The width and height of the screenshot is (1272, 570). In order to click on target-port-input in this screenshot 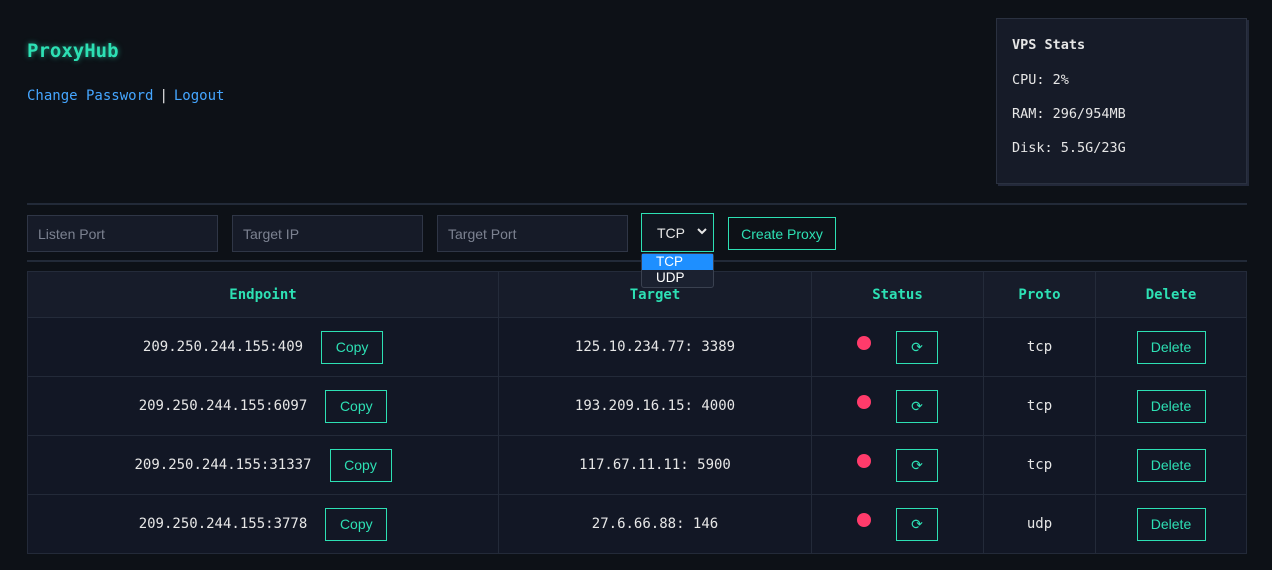, I will do `click(532, 233)`.